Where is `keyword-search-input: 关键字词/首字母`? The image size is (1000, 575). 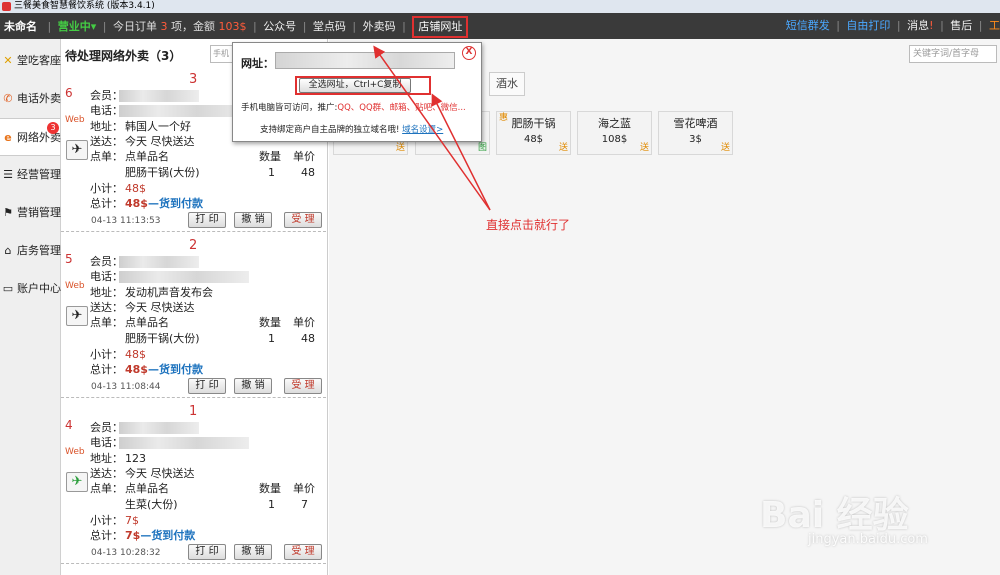
keyword-search-input: 关键字词/首字母 is located at coordinates (953, 54).